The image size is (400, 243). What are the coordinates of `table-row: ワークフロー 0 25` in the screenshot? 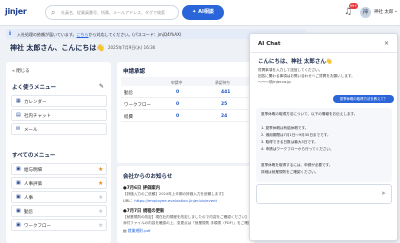 It's located at (186, 104).